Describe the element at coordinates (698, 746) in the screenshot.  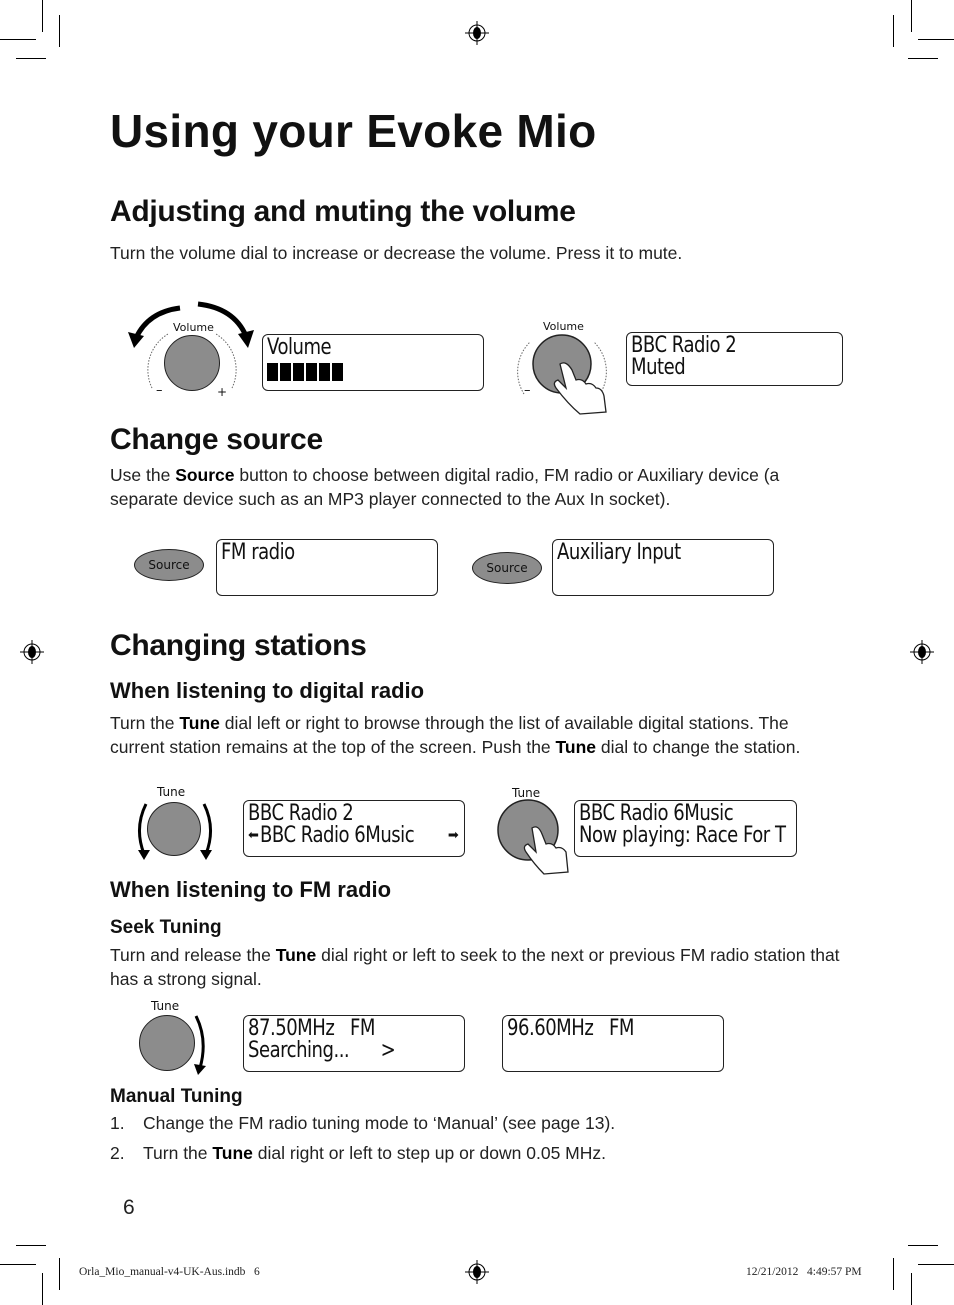
I see `text: dial to change the station.` at that location.